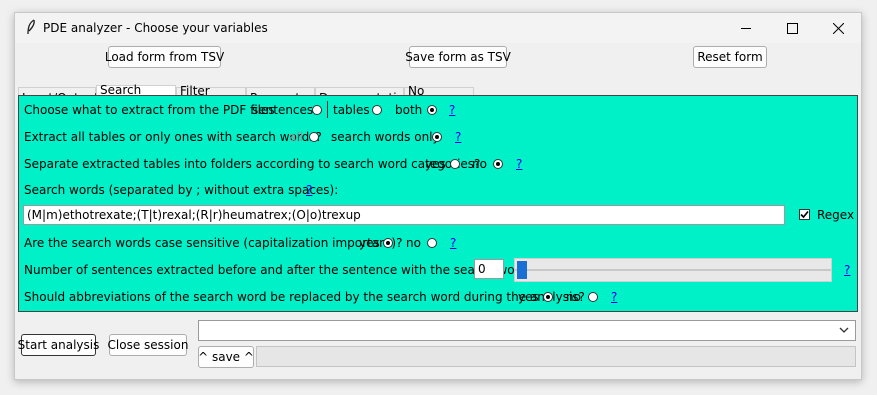  I want to click on extract-sentences-label: sentences, so click(283, 110).